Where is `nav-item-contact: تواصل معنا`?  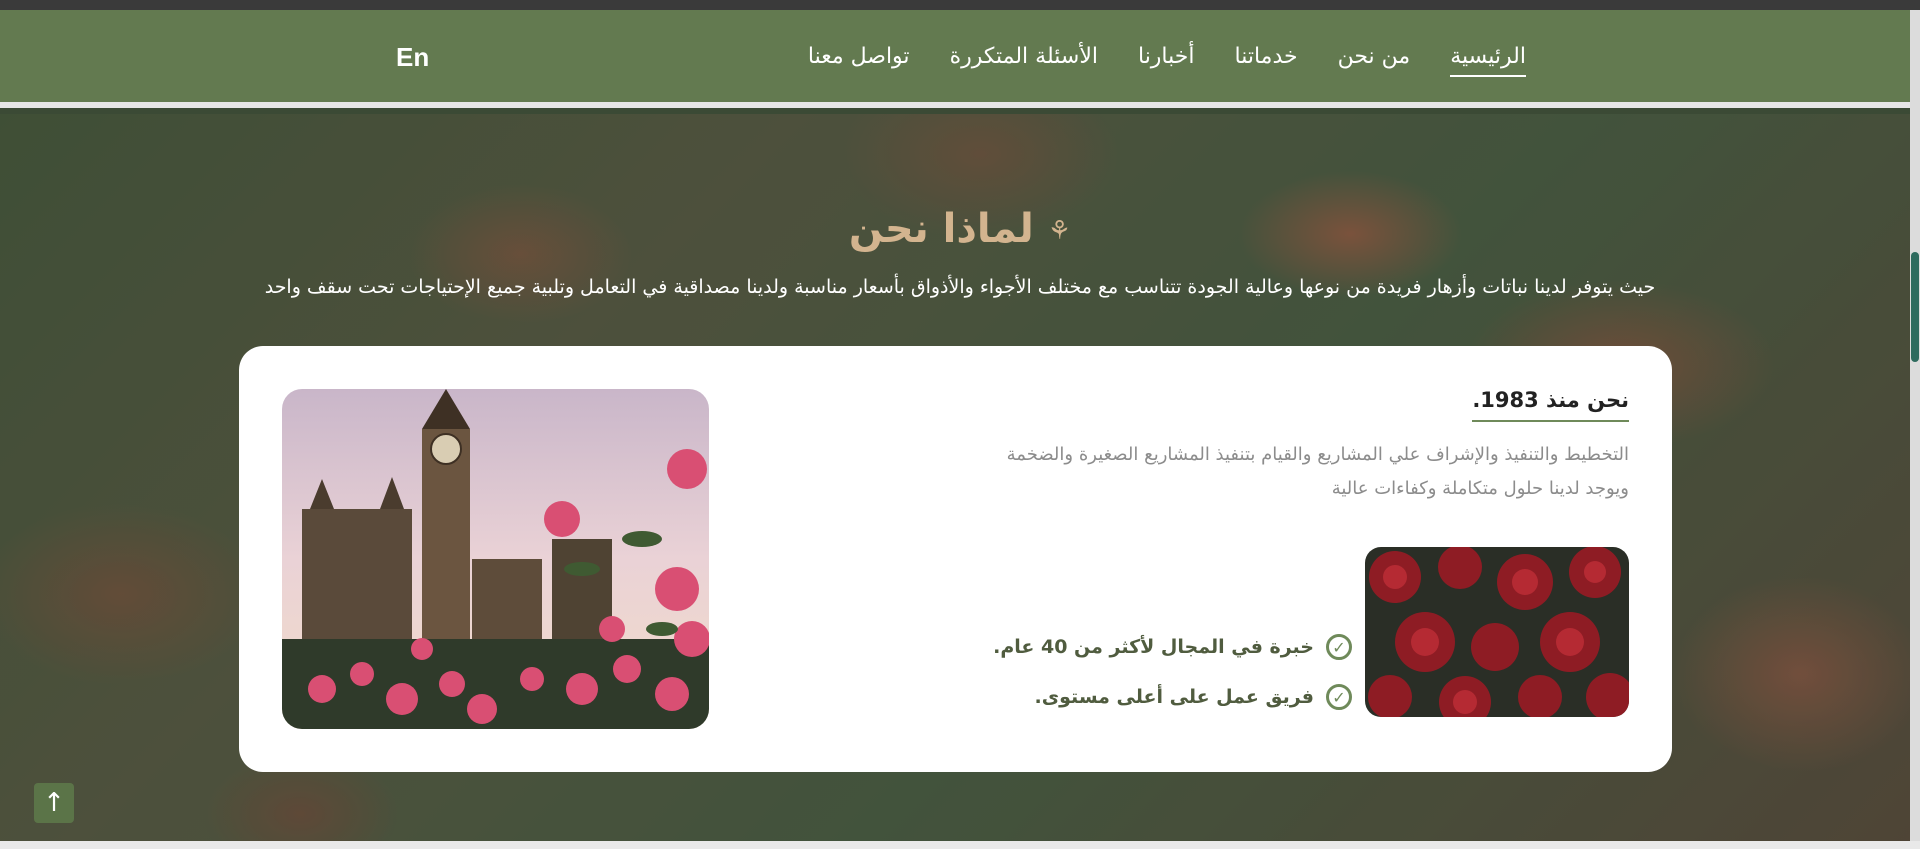
nav-item-contact: تواصل معنا is located at coordinates (859, 56).